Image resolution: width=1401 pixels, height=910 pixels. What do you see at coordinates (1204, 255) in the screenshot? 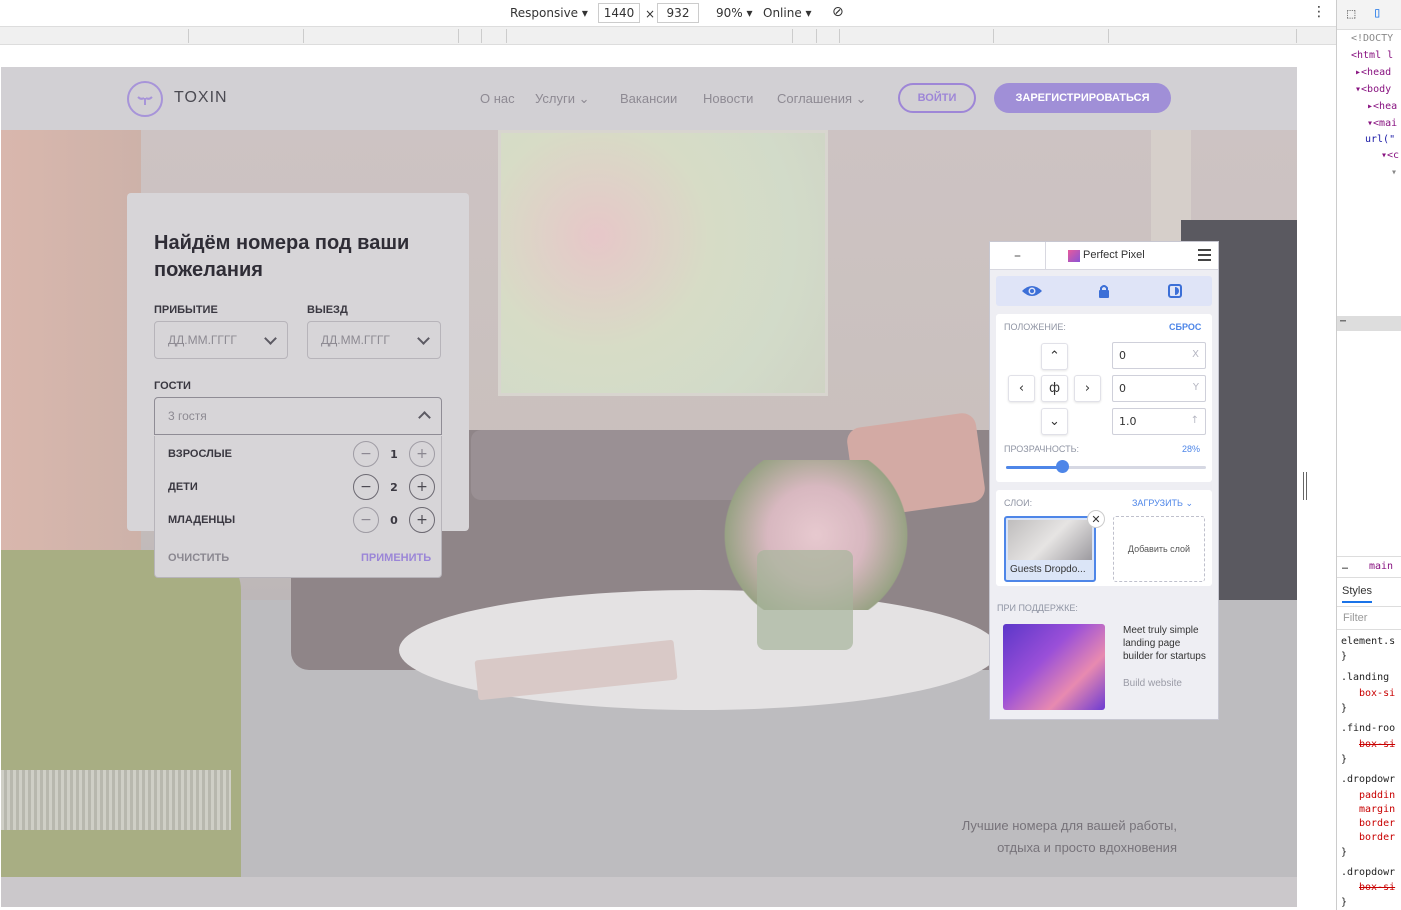
I see `hamburger-menu-icon` at bounding box center [1204, 255].